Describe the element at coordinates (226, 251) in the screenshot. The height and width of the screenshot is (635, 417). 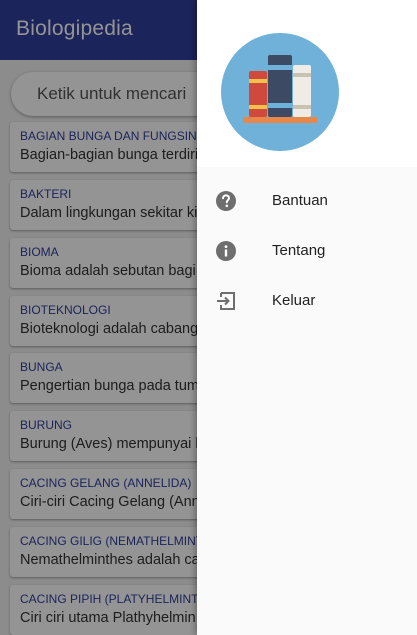
I see `info-icon` at that location.